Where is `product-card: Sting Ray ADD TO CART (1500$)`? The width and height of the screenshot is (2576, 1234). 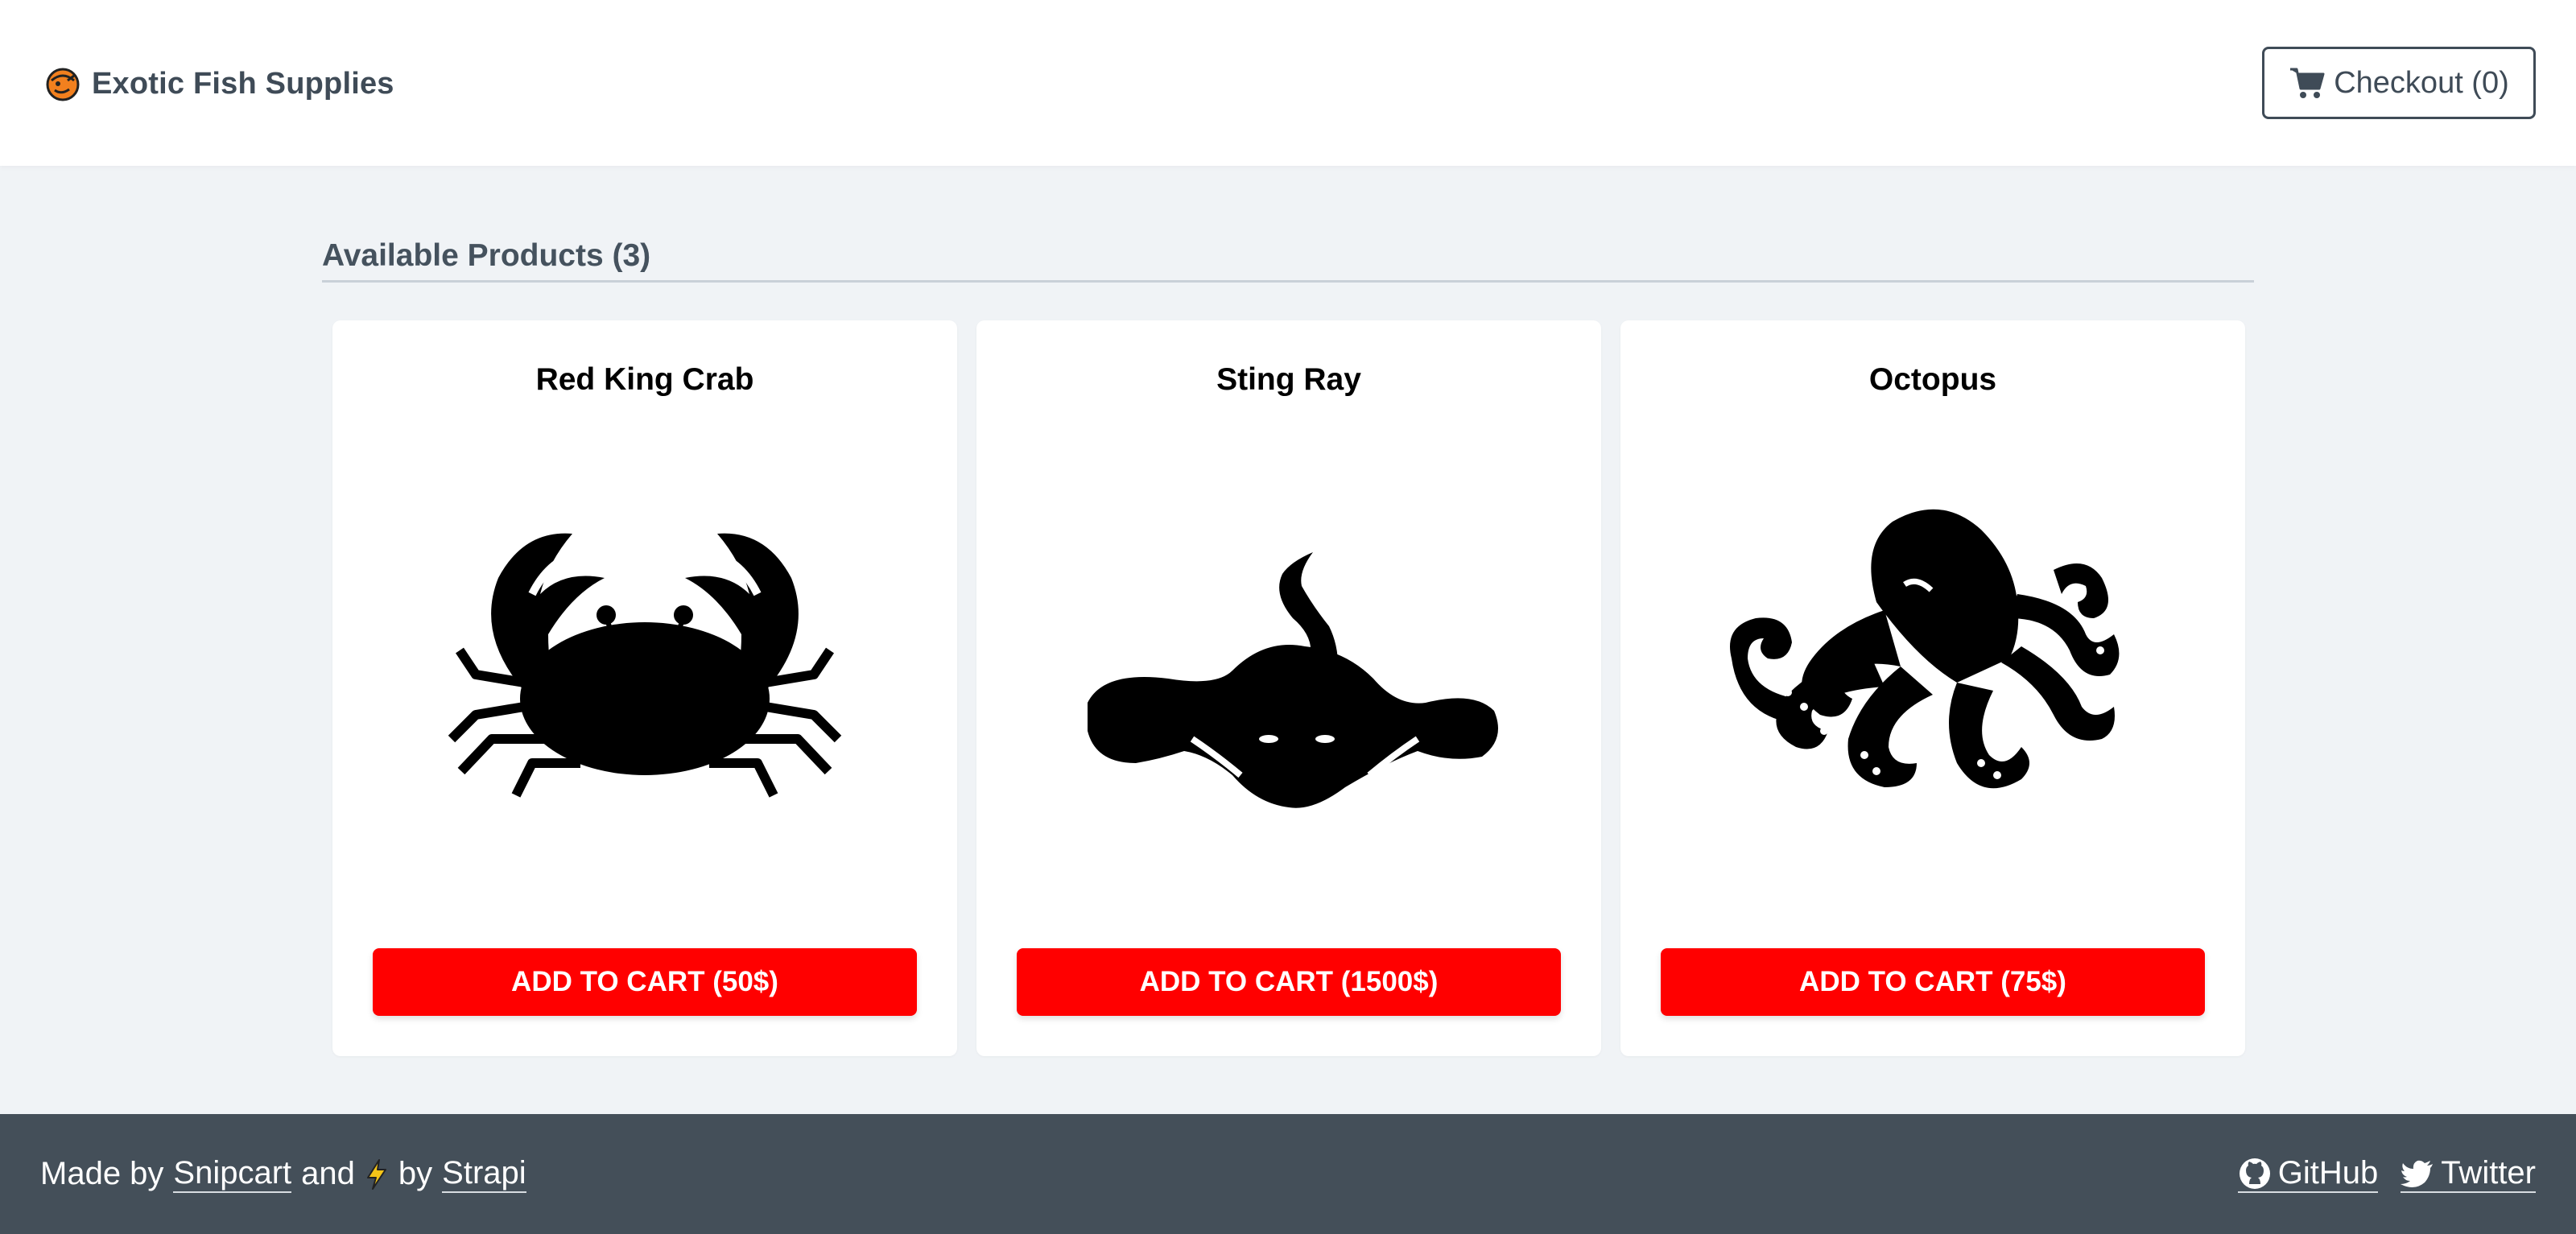
product-card: Sting Ray ADD TO CART (1500$) is located at coordinates (1288, 688).